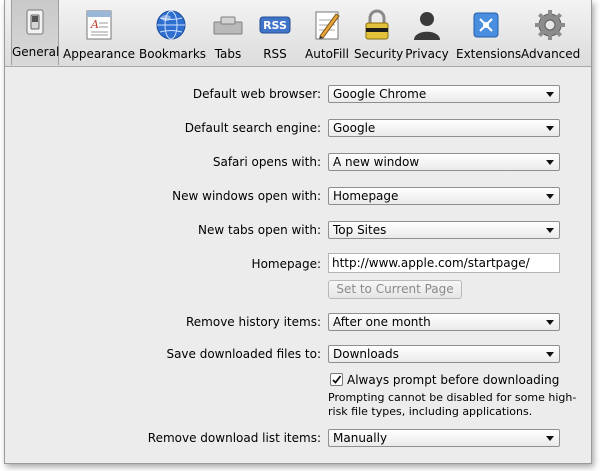 This screenshot has width=600, height=471. I want to click on remove-history-select: After one month, so click(444, 322).